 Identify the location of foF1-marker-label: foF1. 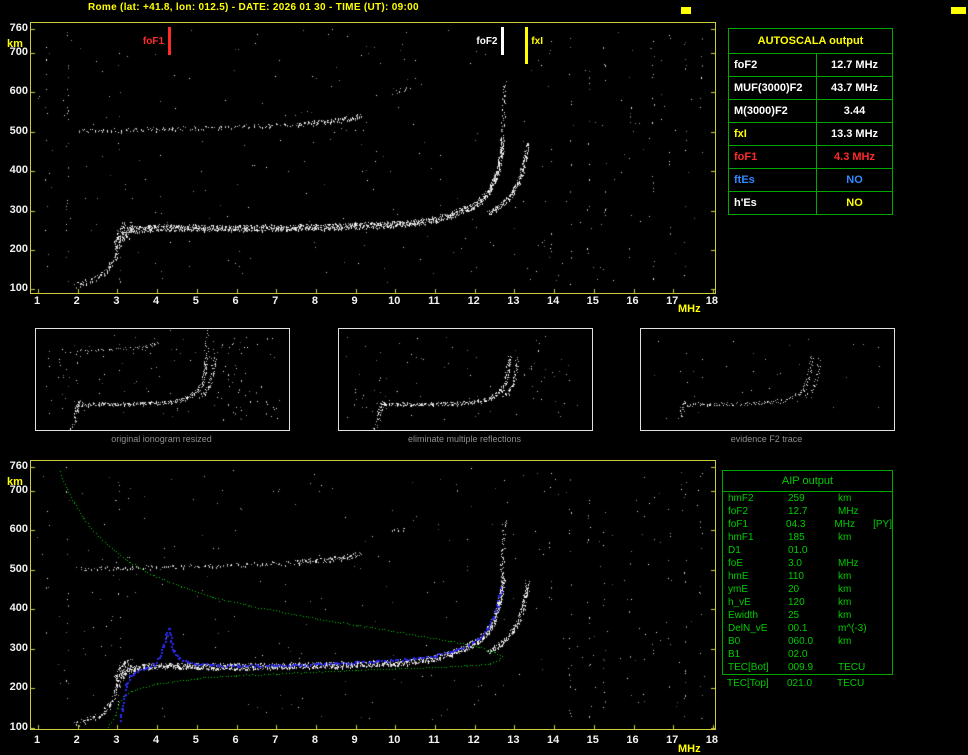
(146, 41).